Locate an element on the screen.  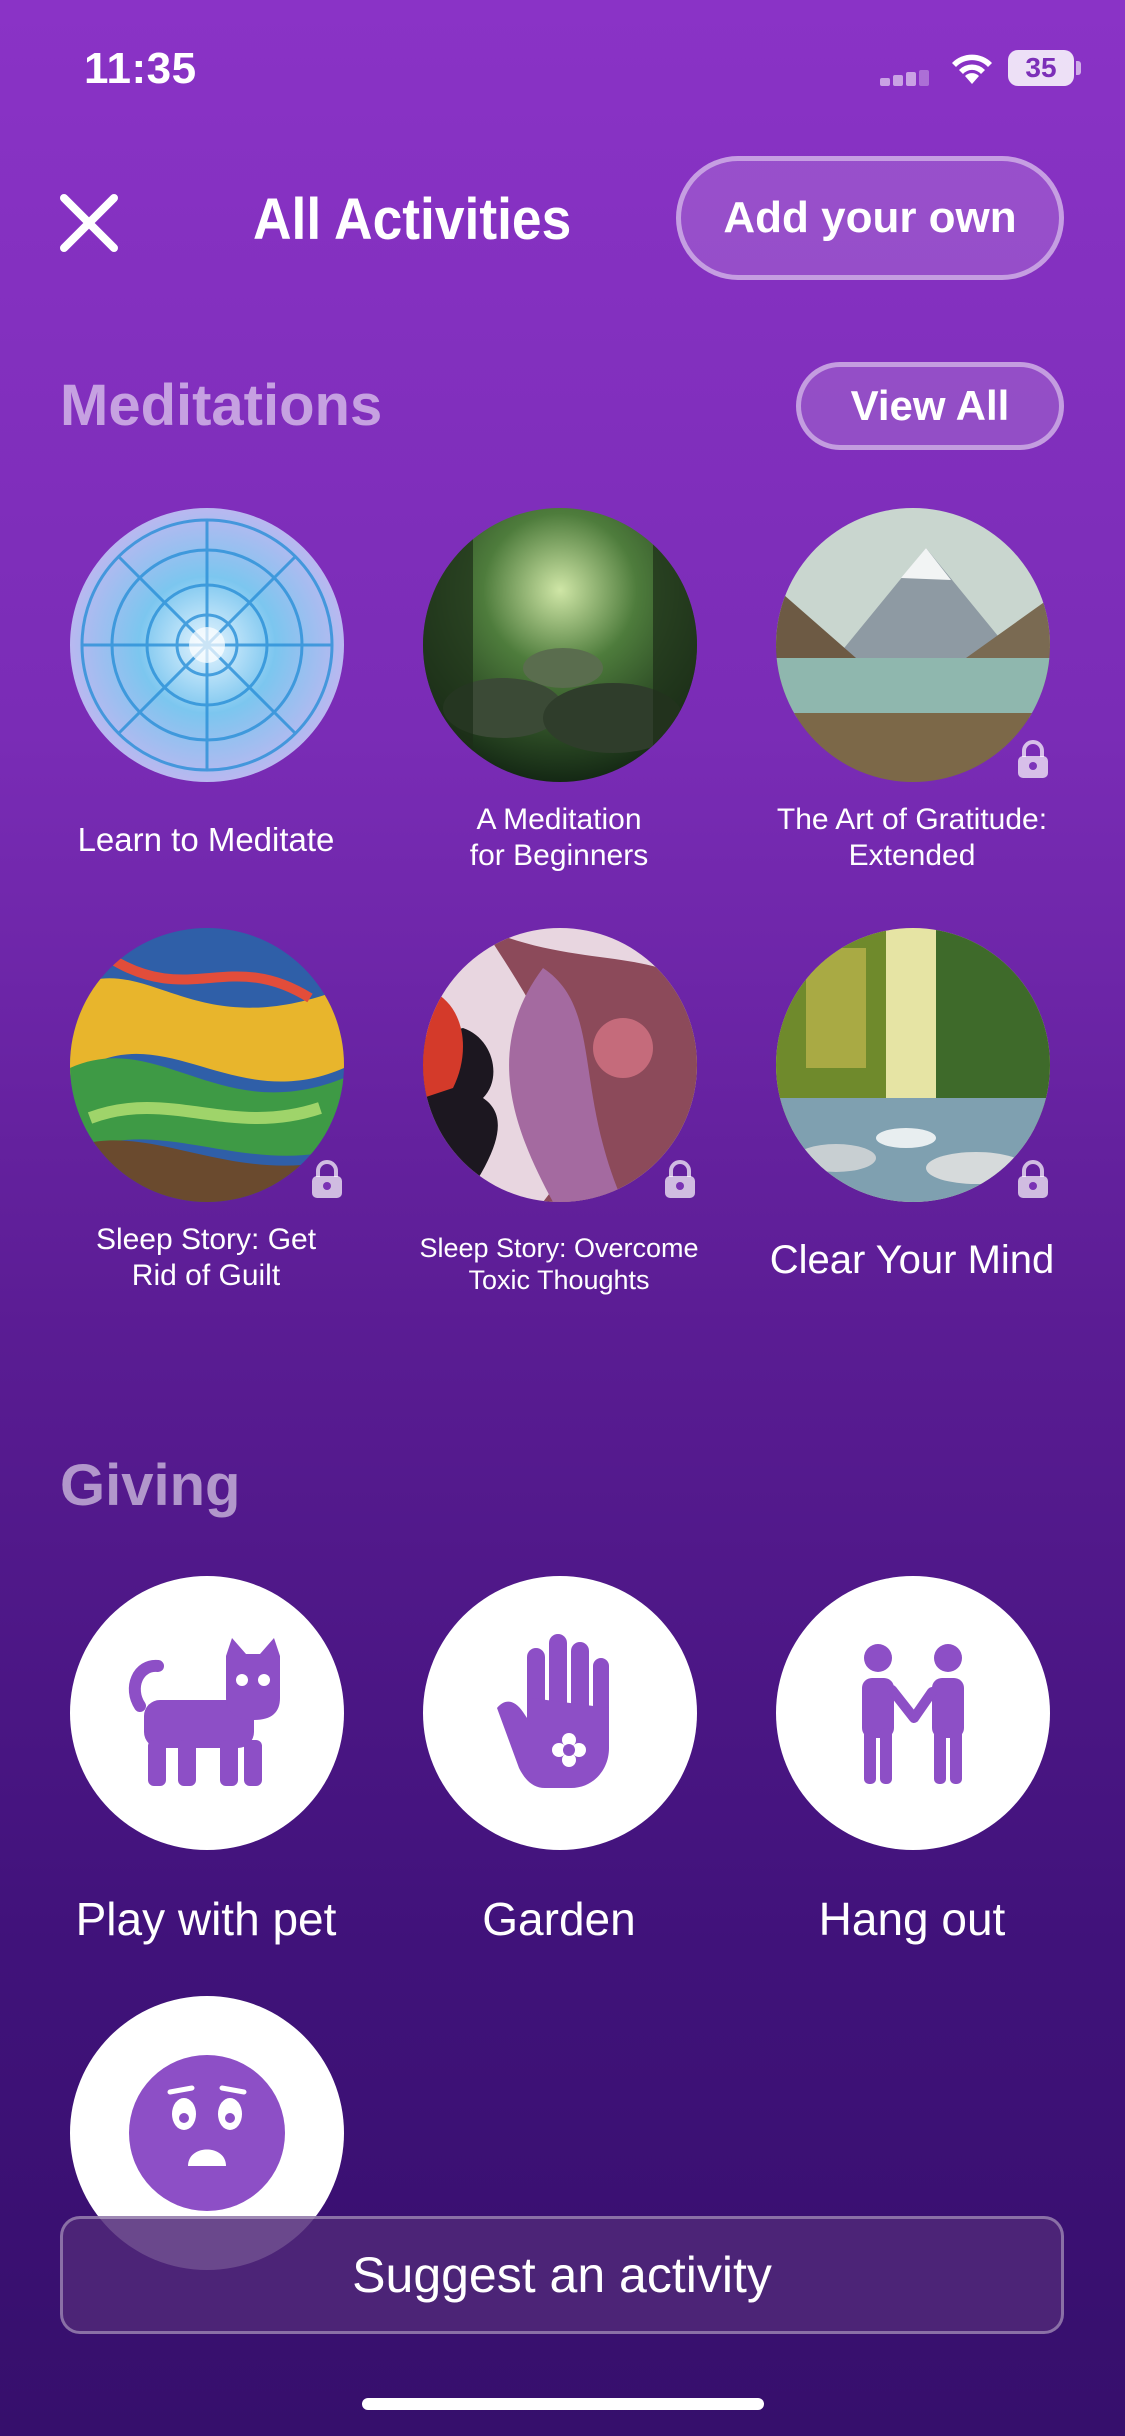
meditation-item: Learn to Meditate is located at coordinates (206, 688).